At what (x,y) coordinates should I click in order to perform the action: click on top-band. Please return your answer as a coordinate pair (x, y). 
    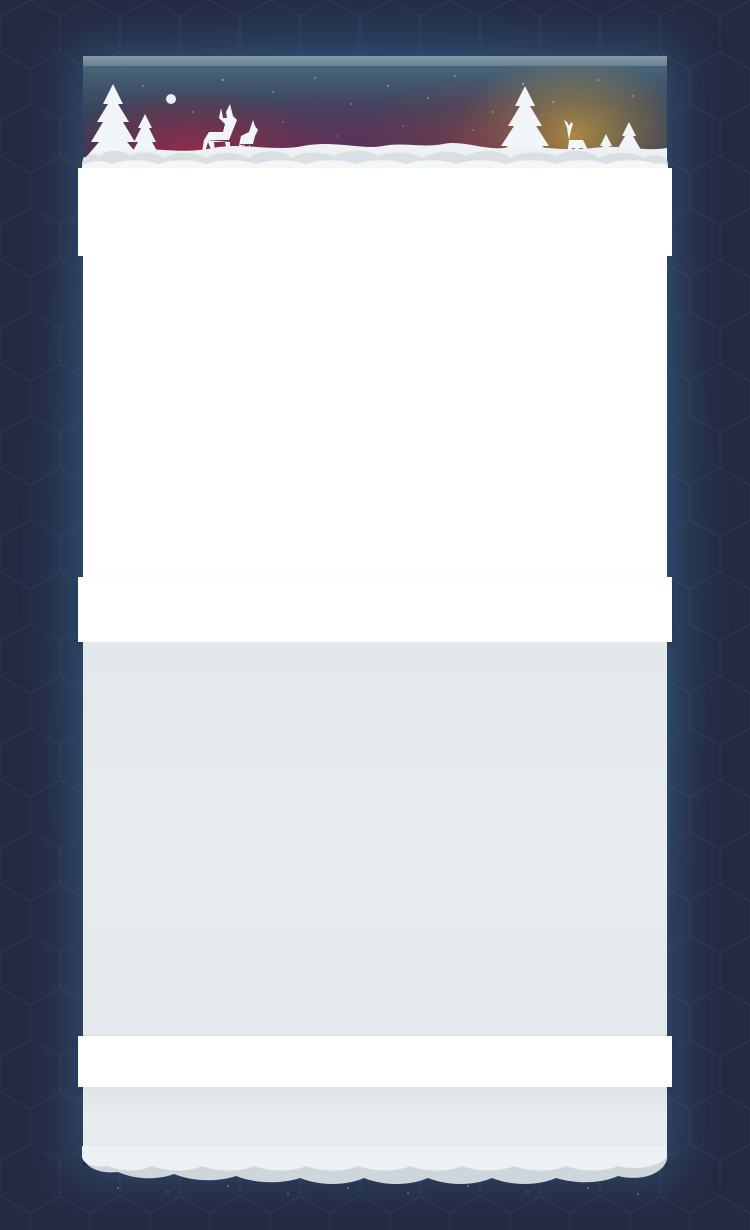
    Looking at the image, I should click on (375, 212).